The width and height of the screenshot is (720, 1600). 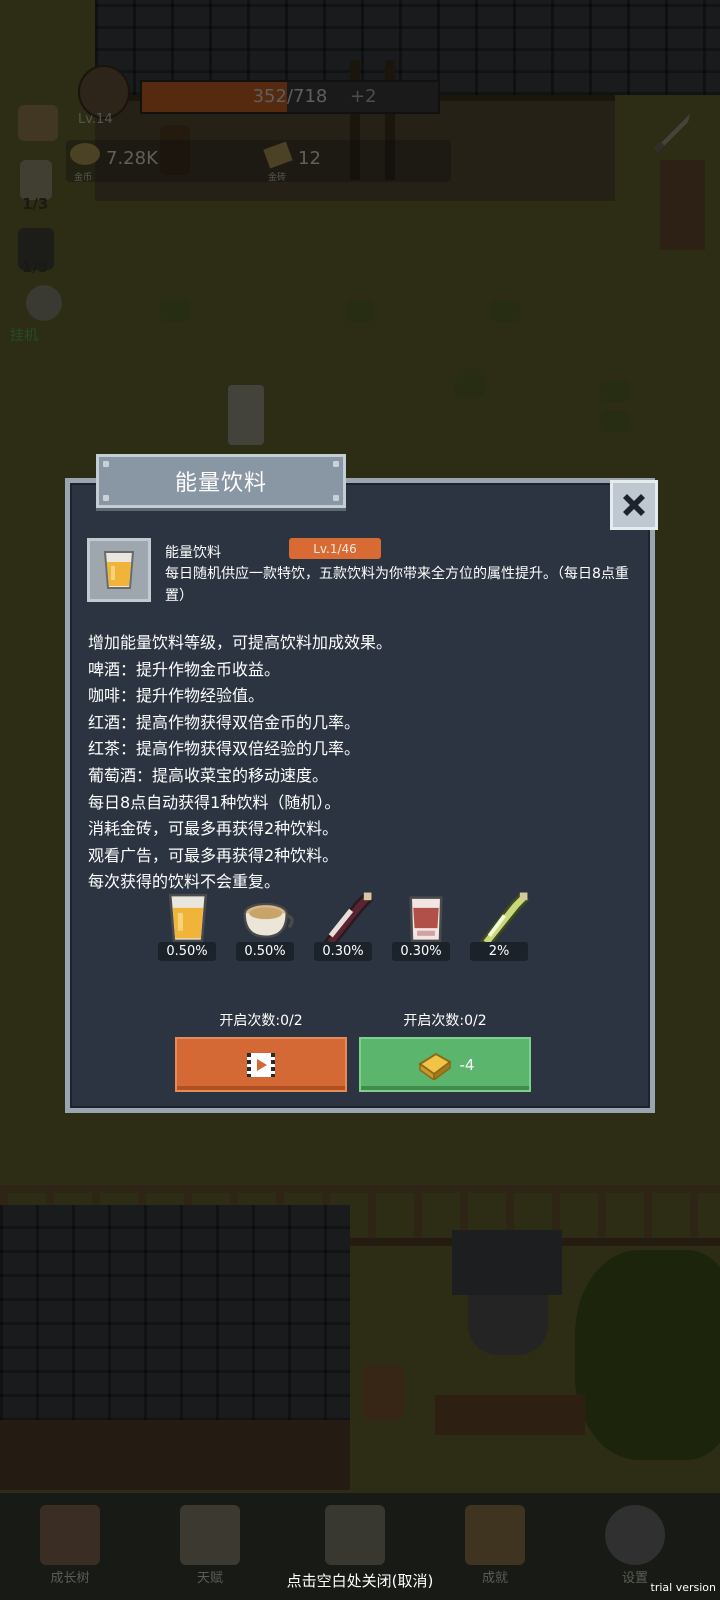 I want to click on item-description: 每日随机供应一款特饮，五款饮料为你带来全方位的属性提升。（每日8点重置）, so click(x=397, y=585).